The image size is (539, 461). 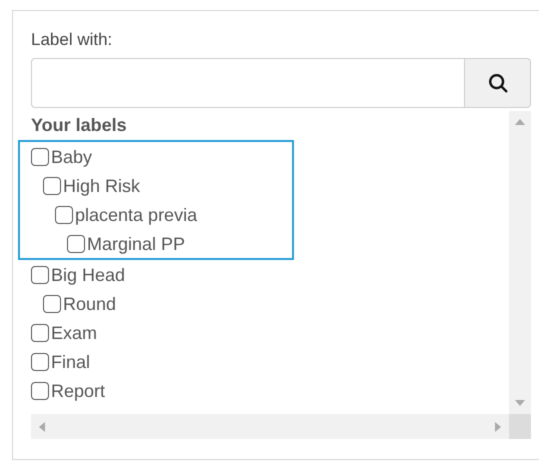 What do you see at coordinates (89, 303) in the screenshot?
I see `label-name: Round` at bounding box center [89, 303].